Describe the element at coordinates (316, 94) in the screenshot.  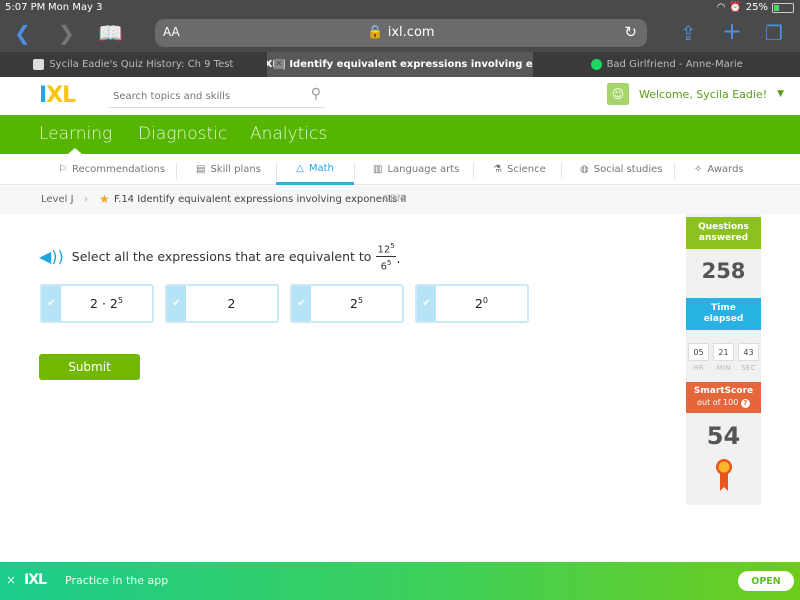
I see `search-icon: ⚲` at that location.